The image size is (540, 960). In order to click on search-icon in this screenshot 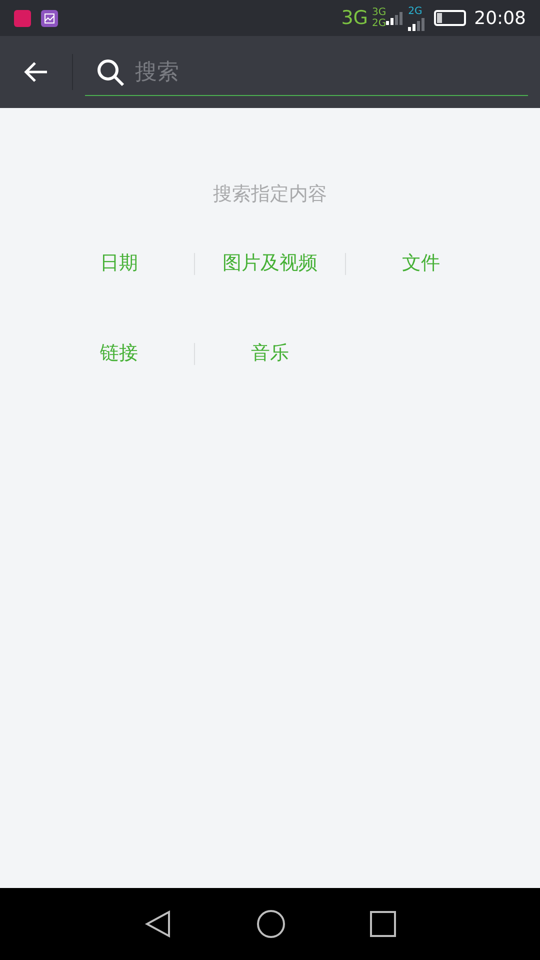, I will do `click(111, 73)`.